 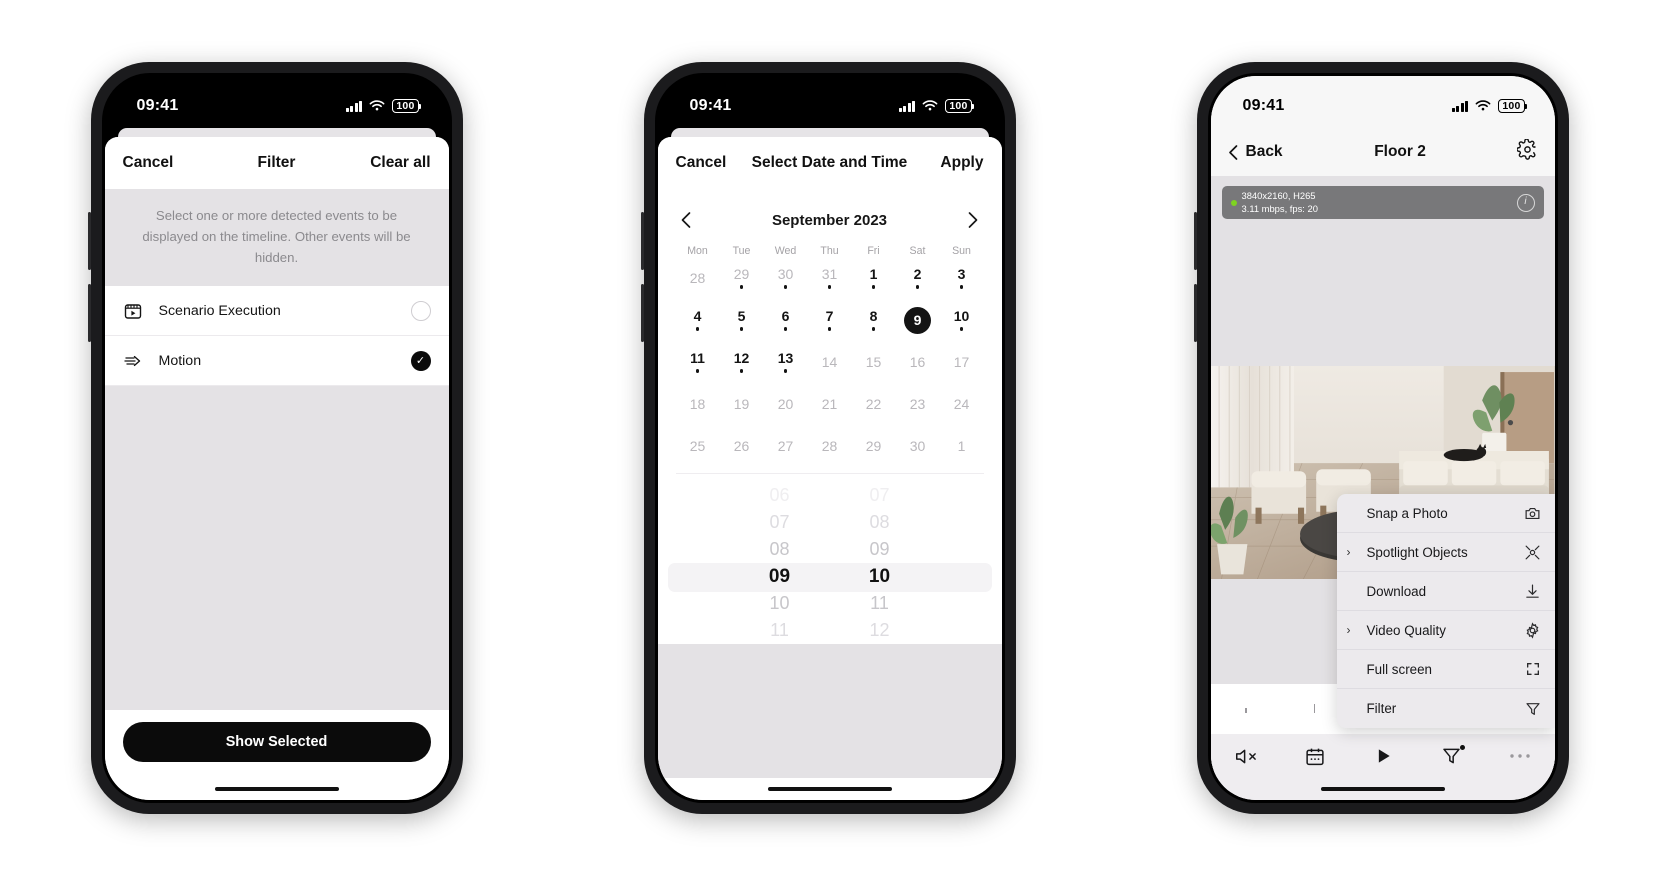 What do you see at coordinates (276, 311) in the screenshot?
I see `list-item-scenario-execution: Scenario Execution` at bounding box center [276, 311].